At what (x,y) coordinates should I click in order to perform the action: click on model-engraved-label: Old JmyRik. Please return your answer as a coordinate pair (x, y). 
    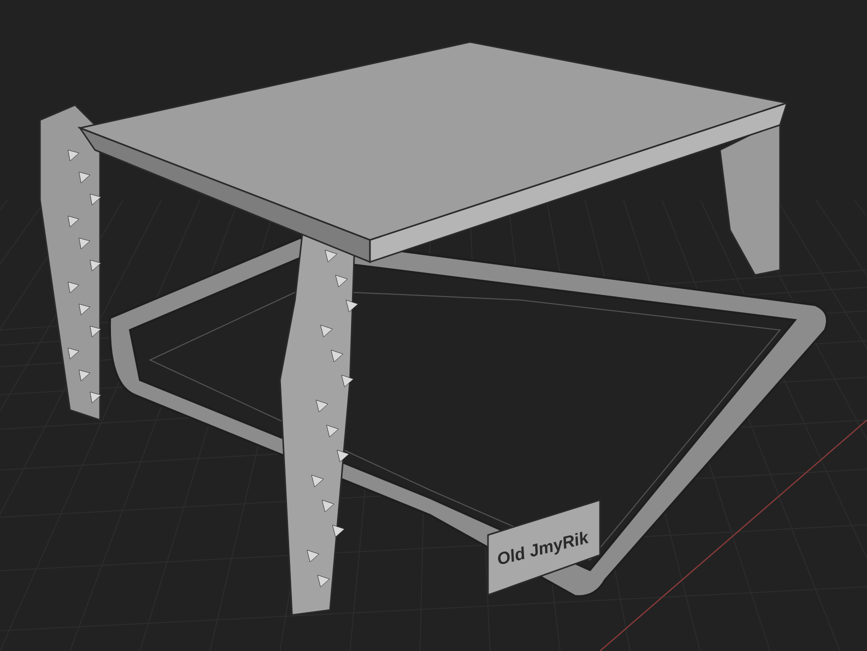
    Looking at the image, I should click on (543, 549).